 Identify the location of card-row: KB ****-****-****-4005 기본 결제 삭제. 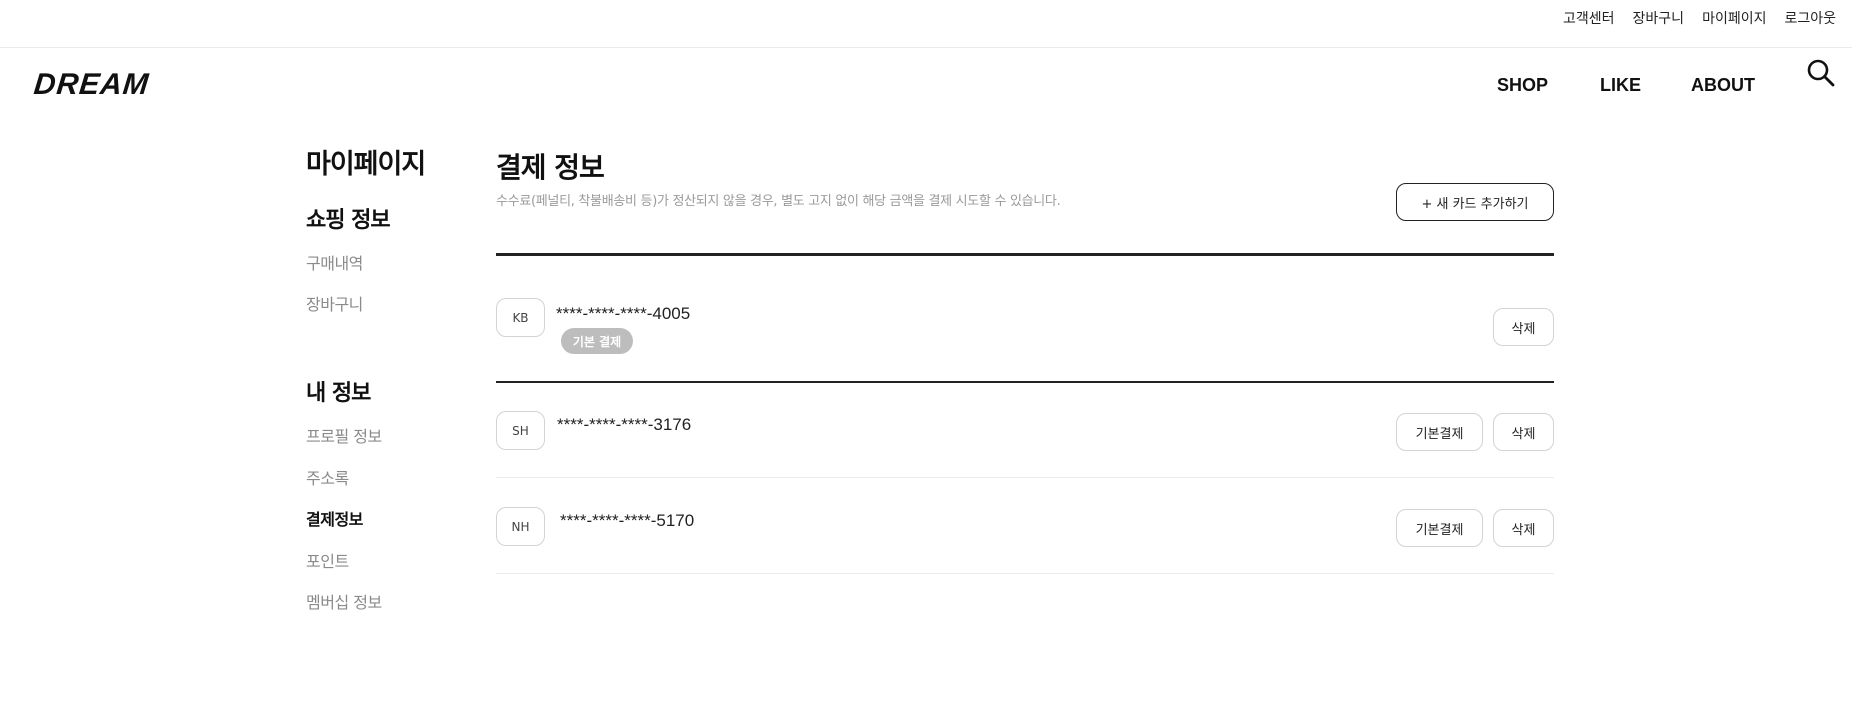
(1025, 338).